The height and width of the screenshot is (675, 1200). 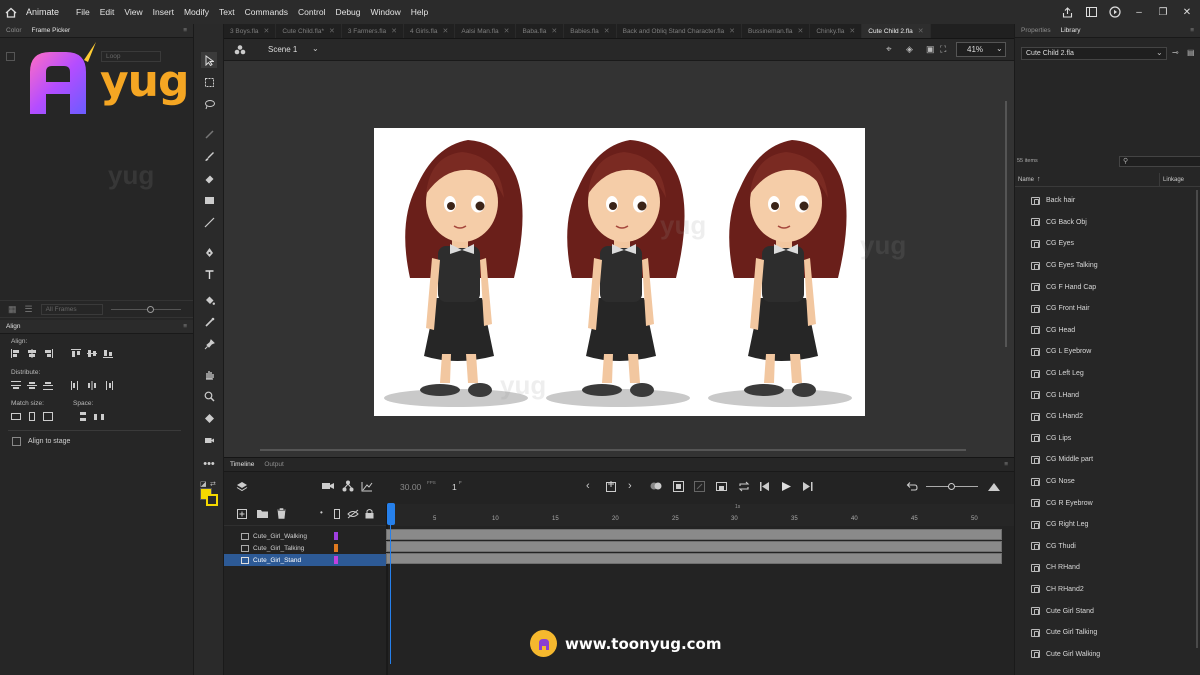 I want to click on doc-tab: Aalsi Man.fla ✕, so click(x=486, y=31).